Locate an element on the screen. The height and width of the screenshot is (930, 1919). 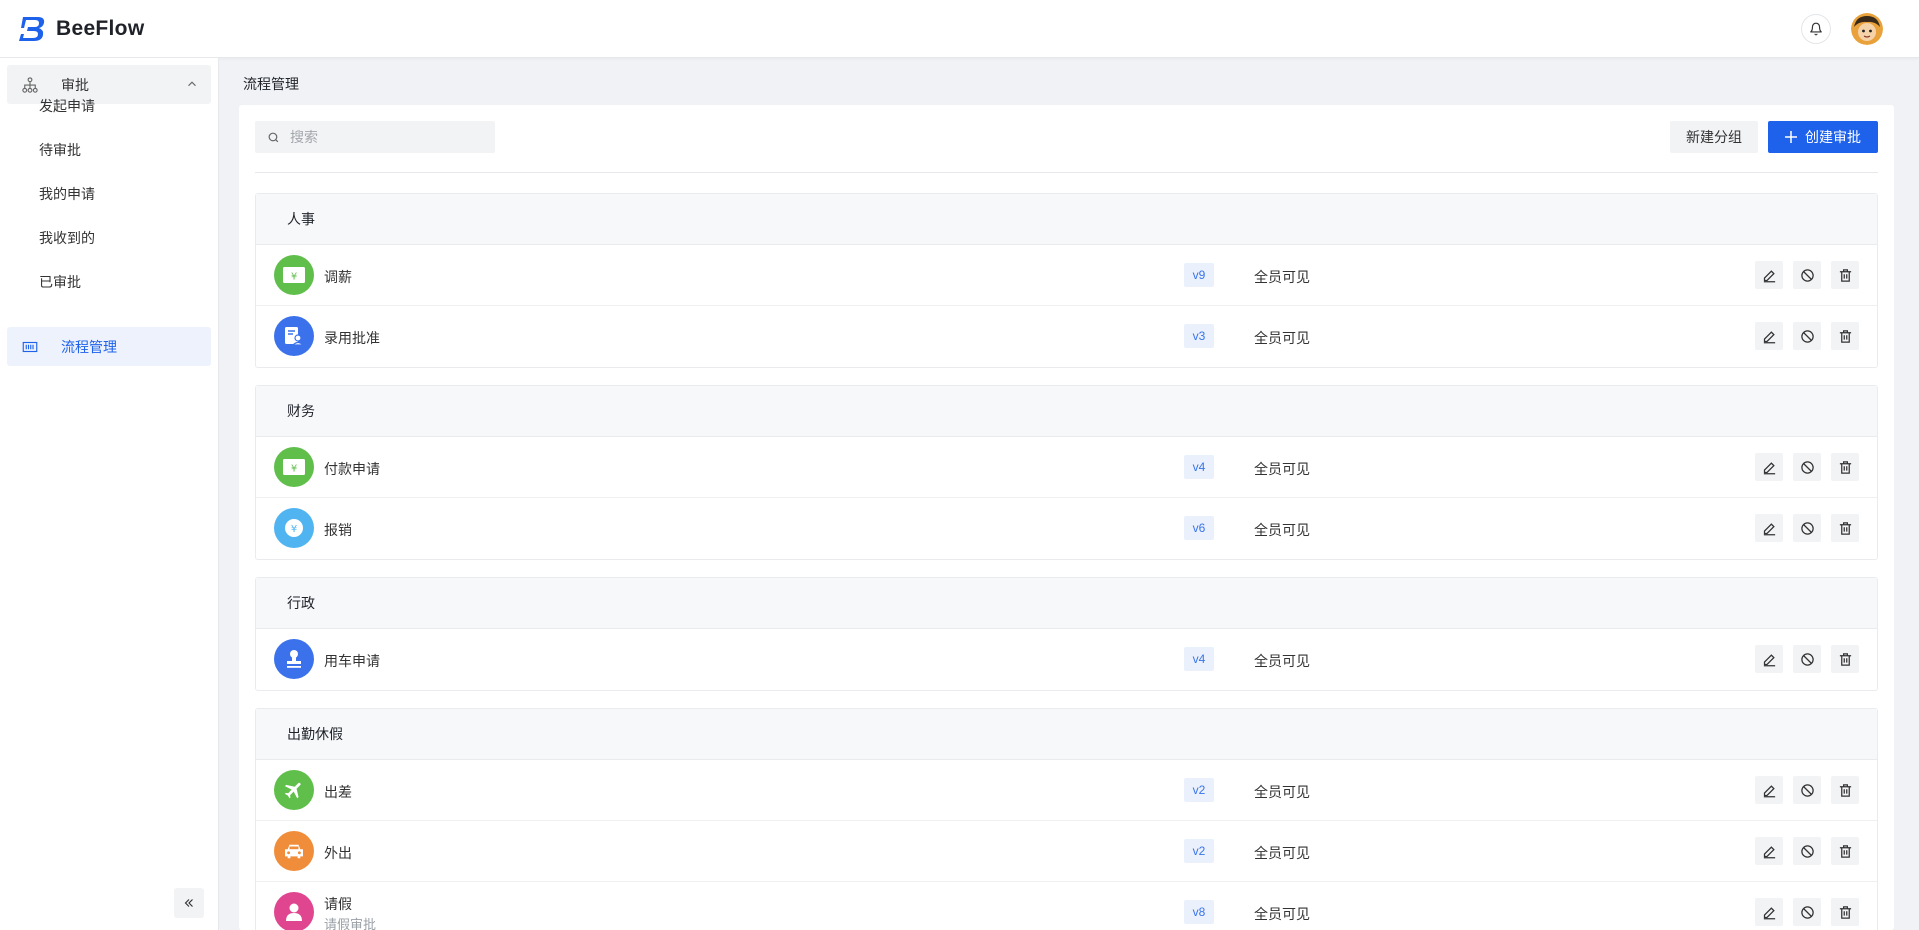
group-admin: 行政 用车申请 v4 全员可见 is located at coordinates (1066, 634).